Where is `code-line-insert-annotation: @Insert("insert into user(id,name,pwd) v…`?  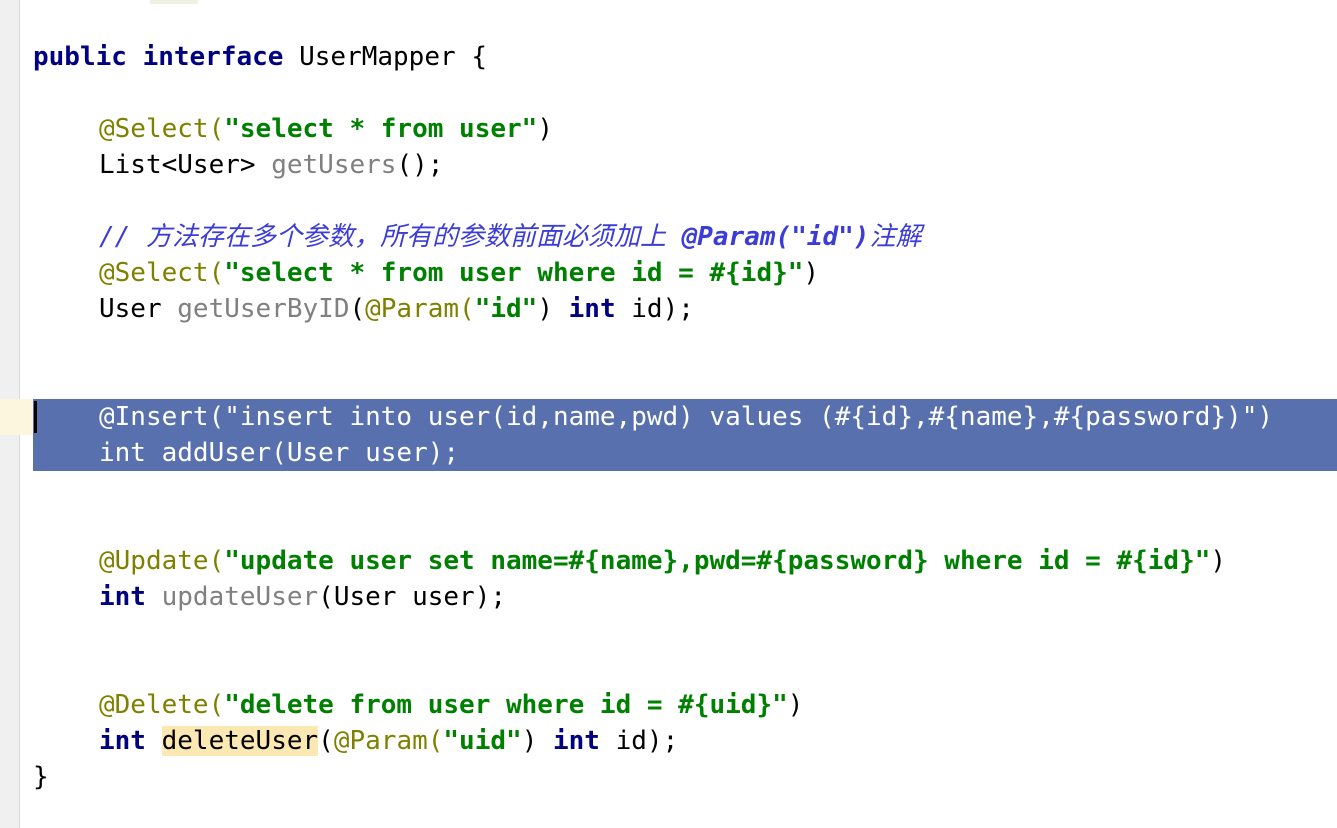
code-line-insert-annotation: @Insert("insert into user(id,name,pwd) v… is located at coordinates (653, 417).